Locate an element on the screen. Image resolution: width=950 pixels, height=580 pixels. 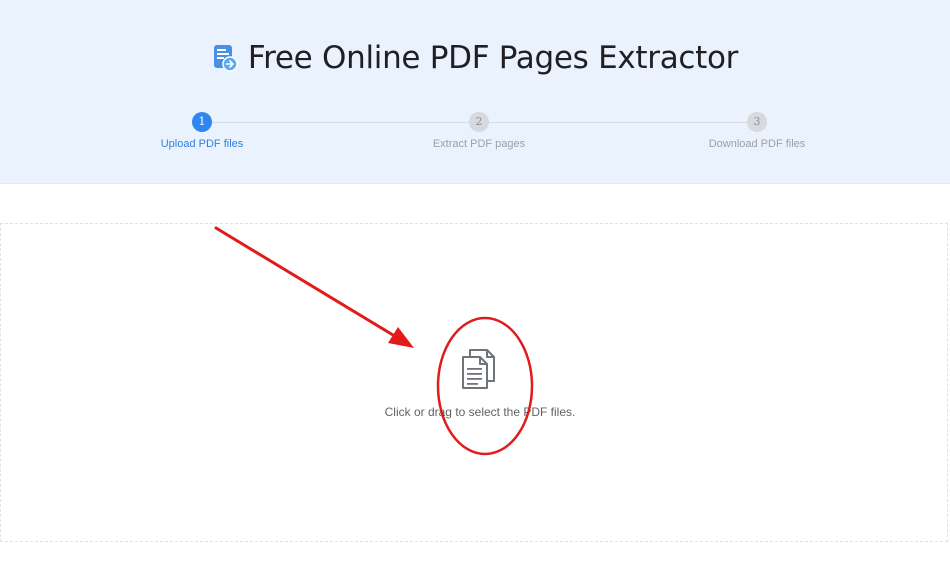
step-label: Download PDF files is located at coordinates (757, 144).